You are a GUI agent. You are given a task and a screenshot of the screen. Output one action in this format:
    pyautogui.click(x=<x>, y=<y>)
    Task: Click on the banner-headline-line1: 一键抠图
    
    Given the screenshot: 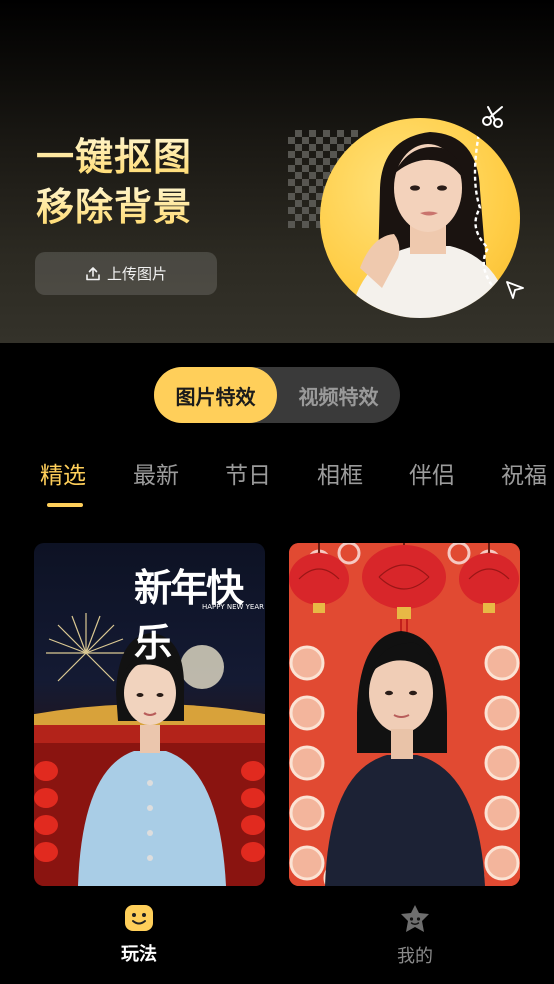 What is the action you would take?
    pyautogui.click(x=141, y=157)
    